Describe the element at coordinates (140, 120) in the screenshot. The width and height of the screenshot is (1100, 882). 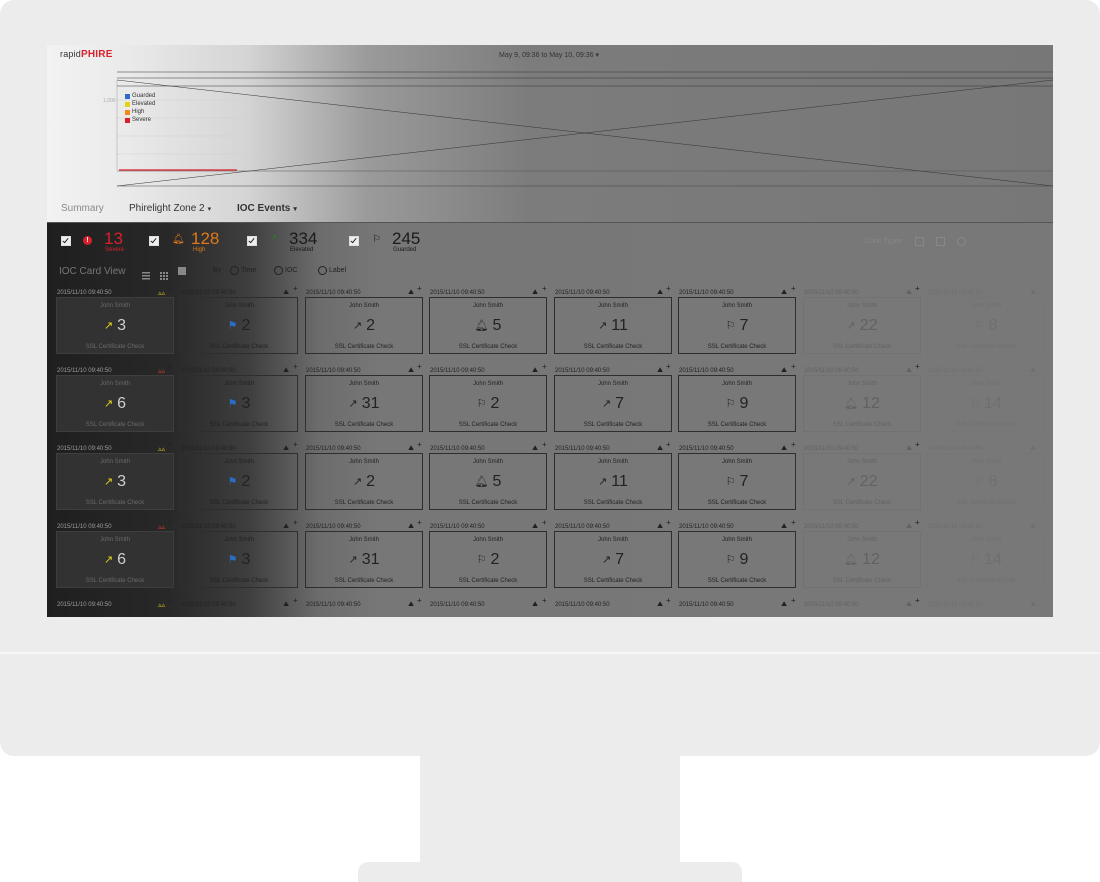
I see `legend-item-severe: Severe` at that location.